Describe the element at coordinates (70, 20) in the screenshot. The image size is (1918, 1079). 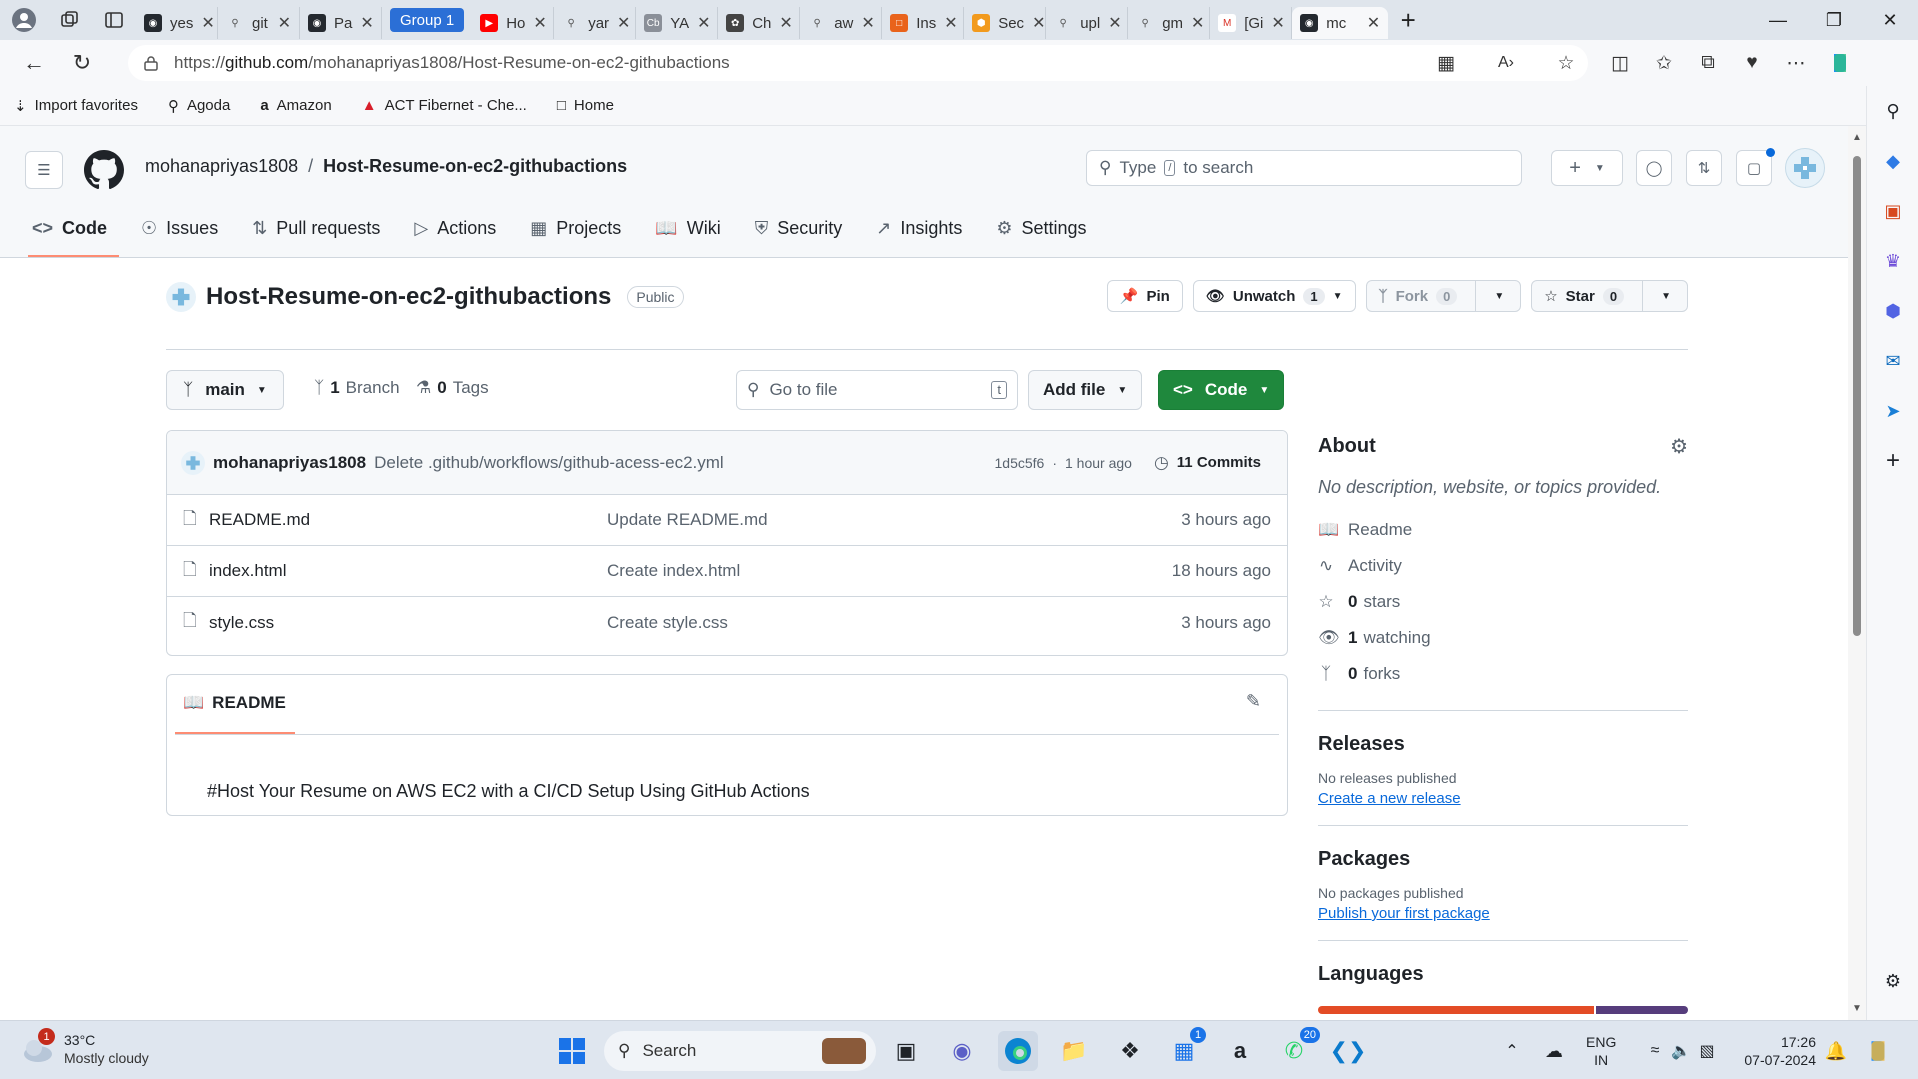
I see `workspaces-icon` at that location.